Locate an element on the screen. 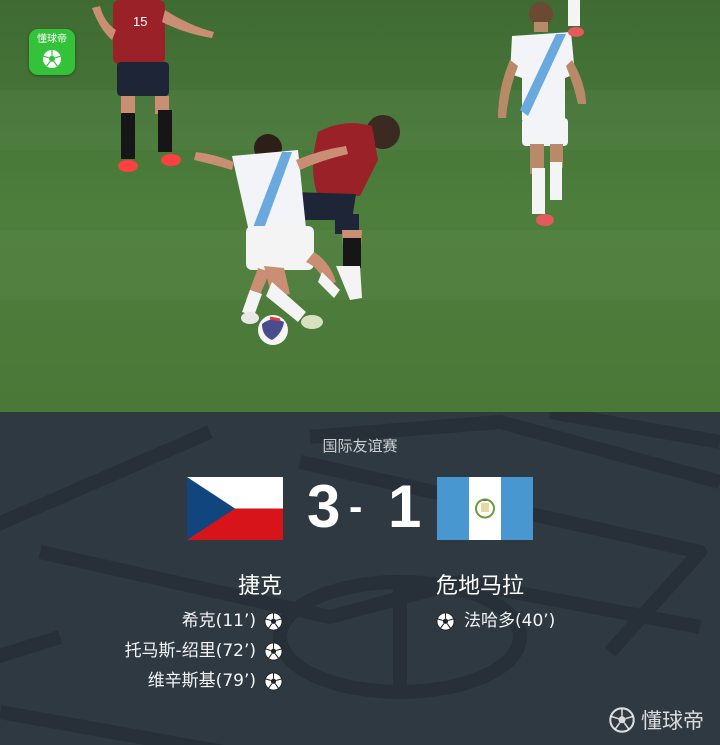 The width and height of the screenshot is (720, 745). guatemala-flag is located at coordinates (485, 508).